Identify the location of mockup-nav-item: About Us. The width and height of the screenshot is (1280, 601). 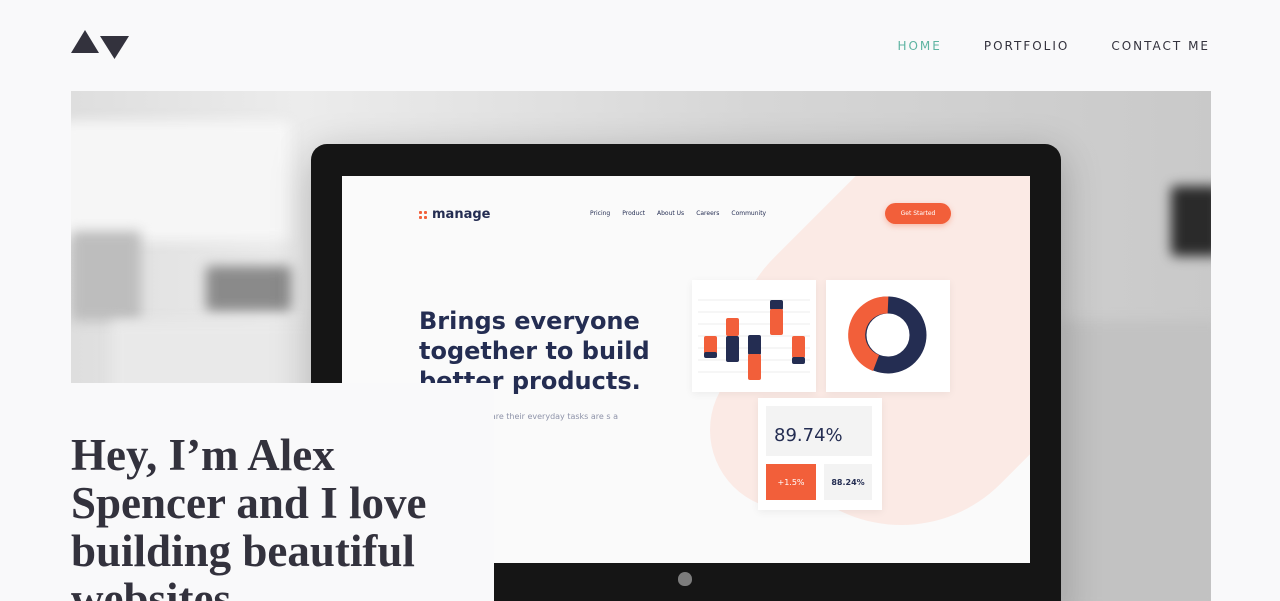
(671, 213).